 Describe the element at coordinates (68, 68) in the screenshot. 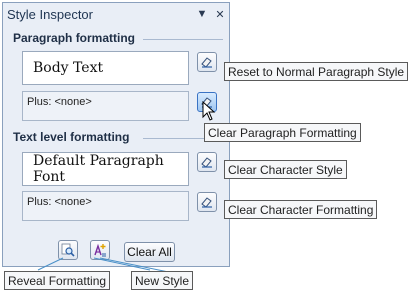

I see `paragraph-style-name: Body Text` at that location.